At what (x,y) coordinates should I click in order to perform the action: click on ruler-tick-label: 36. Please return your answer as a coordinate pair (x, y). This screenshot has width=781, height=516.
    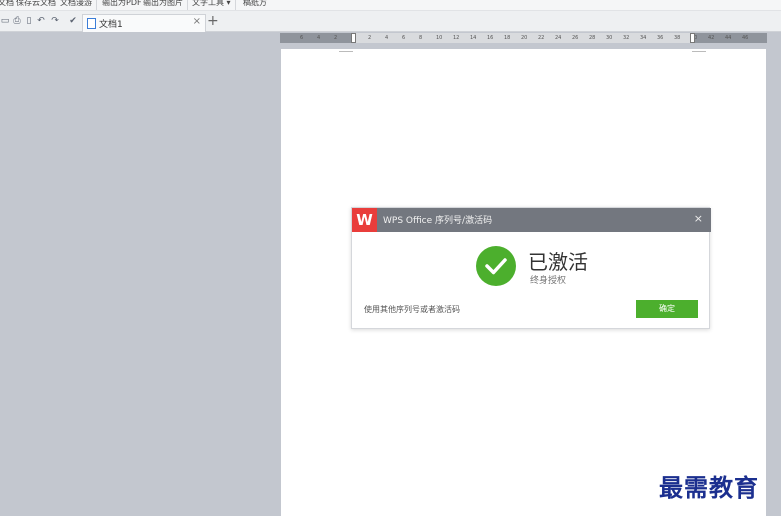
    Looking at the image, I should click on (660, 38).